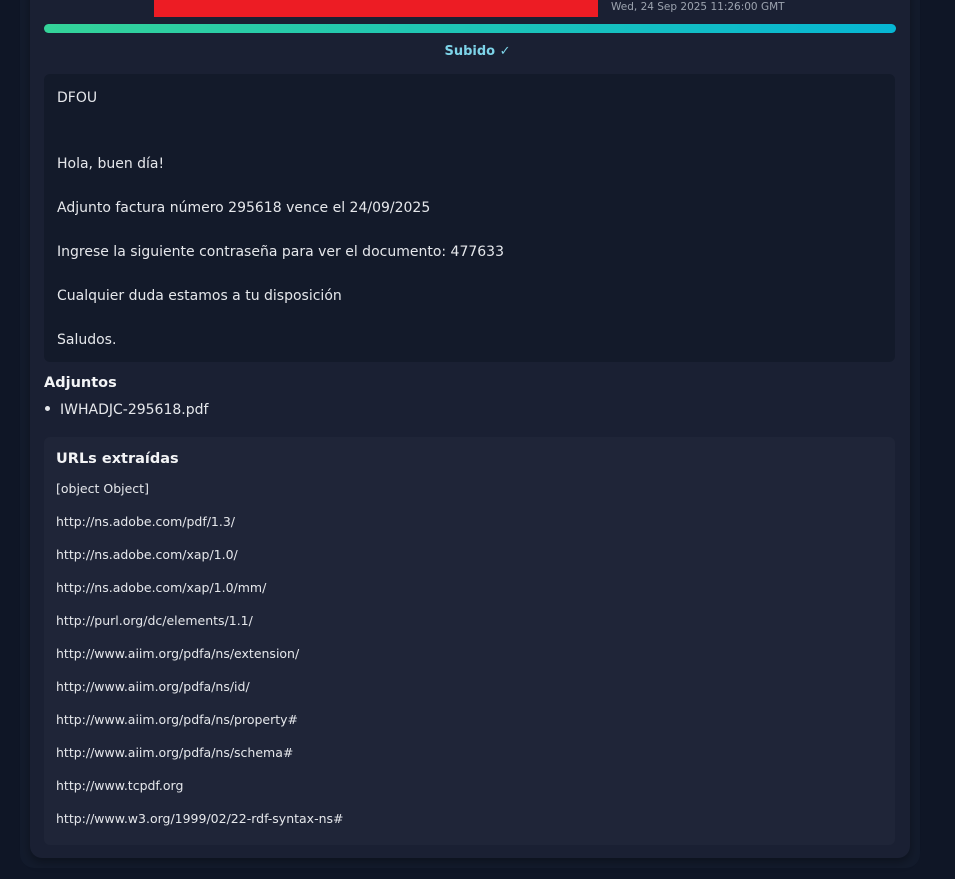 This screenshot has height=879, width=955. What do you see at coordinates (47, 408) in the screenshot?
I see `bullet-icon` at bounding box center [47, 408].